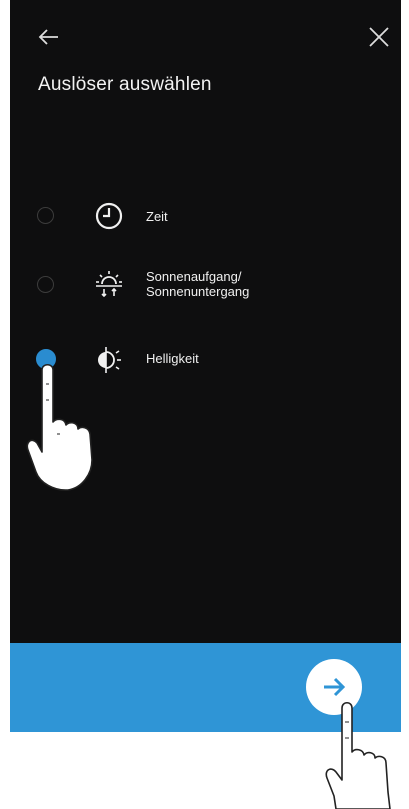 This screenshot has width=409, height=809. What do you see at coordinates (46, 359) in the screenshot?
I see `radio-helligkeit` at bounding box center [46, 359].